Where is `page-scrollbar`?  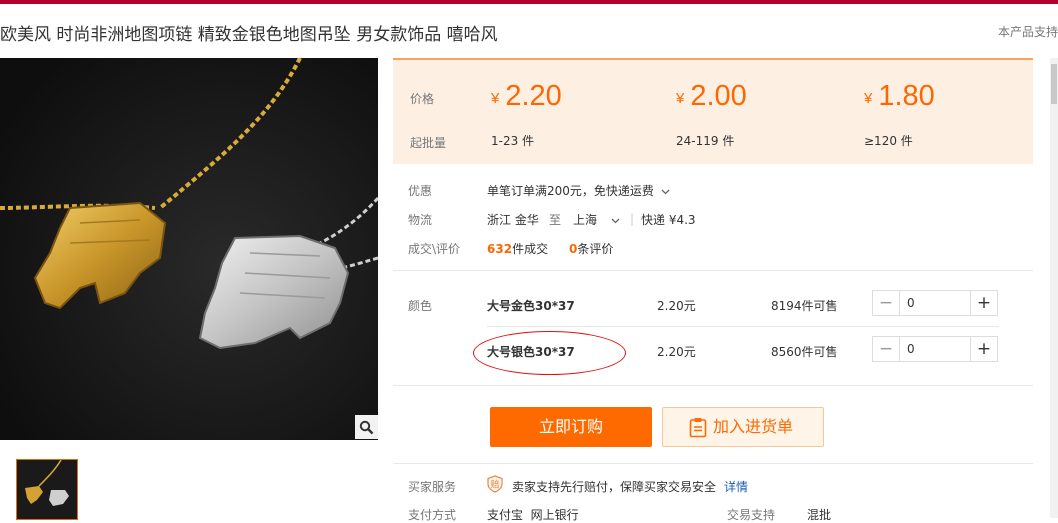
page-scrollbar is located at coordinates (1054, 288).